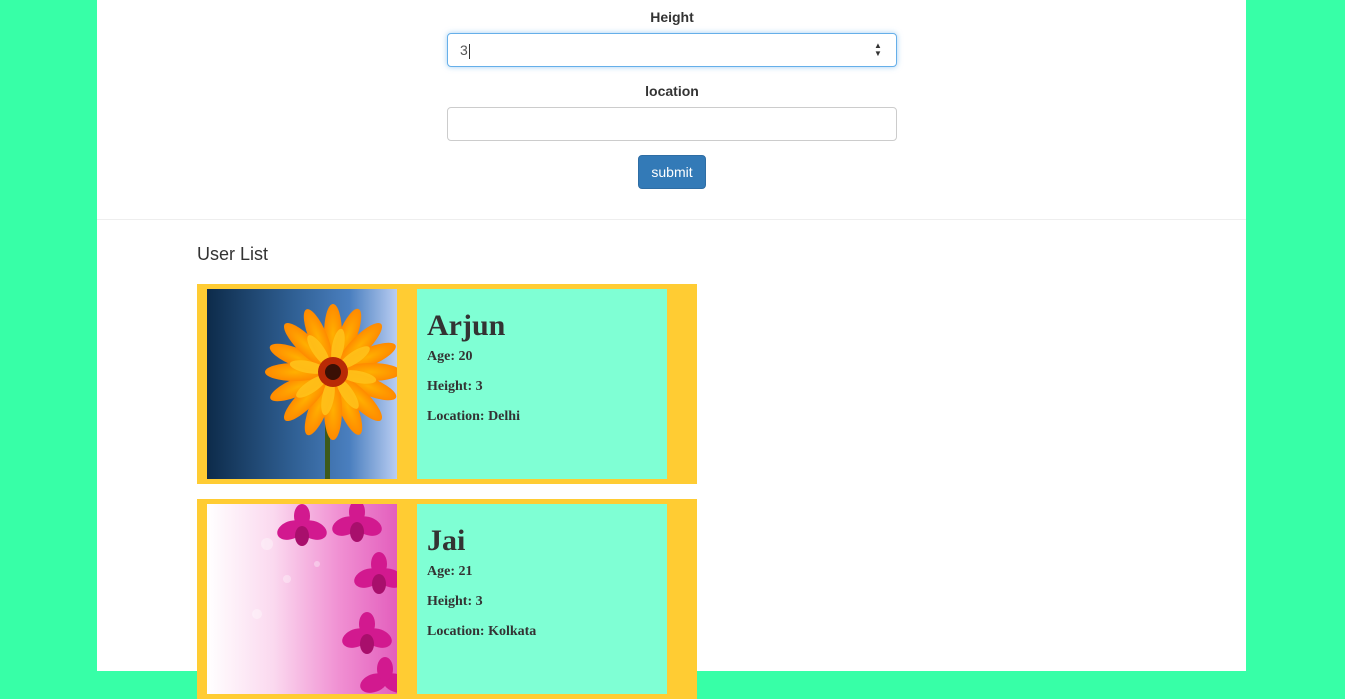 This screenshot has width=1345, height=699. I want to click on height-input: 3 ▲ ▼, so click(672, 50).